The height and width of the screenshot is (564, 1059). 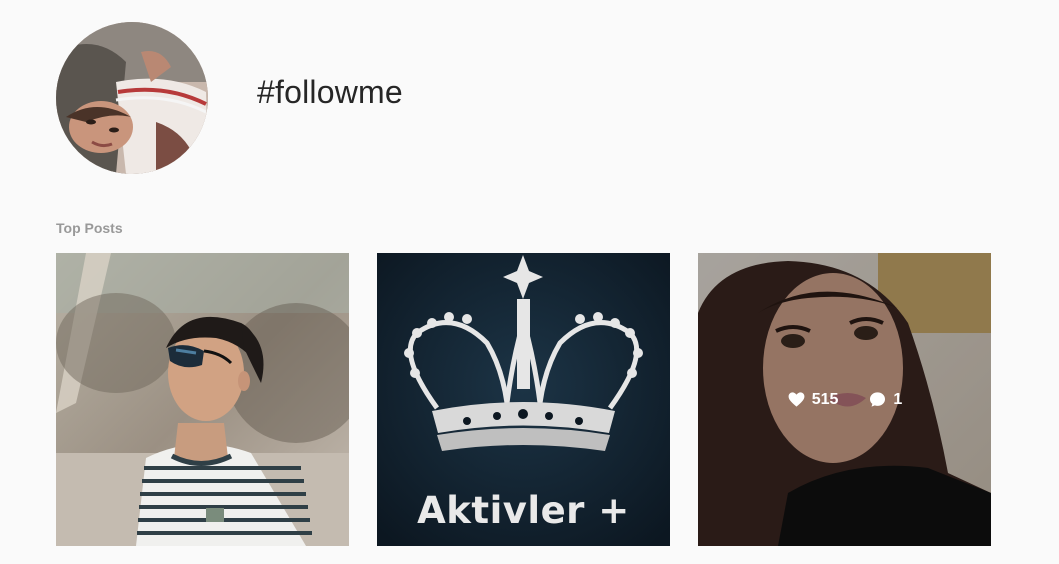 What do you see at coordinates (825, 399) in the screenshot?
I see `post-3-likes-count: 515` at bounding box center [825, 399].